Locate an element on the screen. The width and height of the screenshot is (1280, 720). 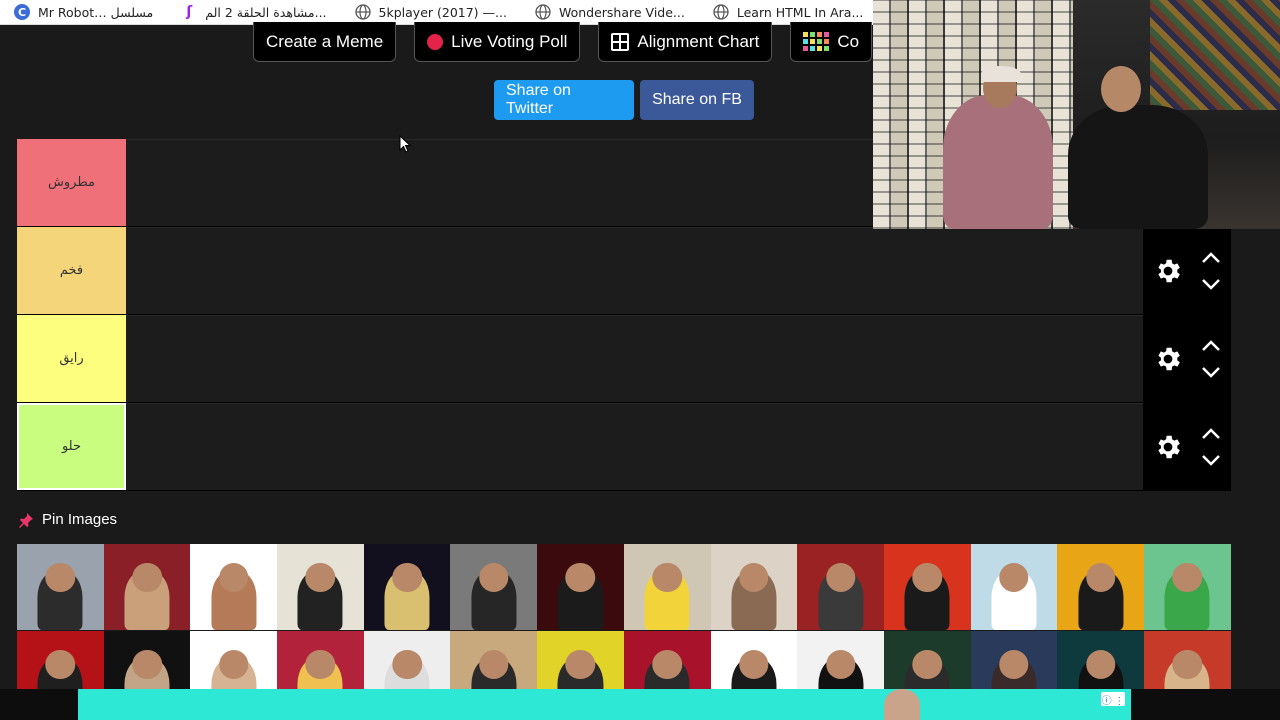
tier-row: حلو is located at coordinates (624, 447).